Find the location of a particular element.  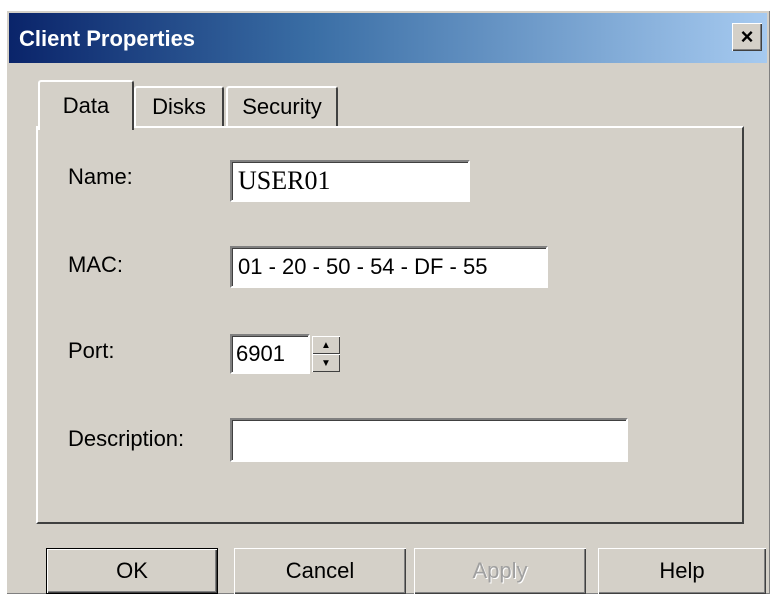

title-bar: Client Properties × is located at coordinates (388, 38).